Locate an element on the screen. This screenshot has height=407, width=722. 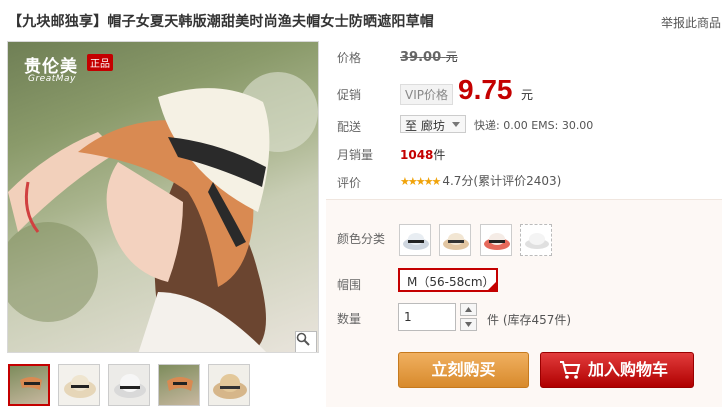
size-label: 帽围 is located at coordinates (349, 285).